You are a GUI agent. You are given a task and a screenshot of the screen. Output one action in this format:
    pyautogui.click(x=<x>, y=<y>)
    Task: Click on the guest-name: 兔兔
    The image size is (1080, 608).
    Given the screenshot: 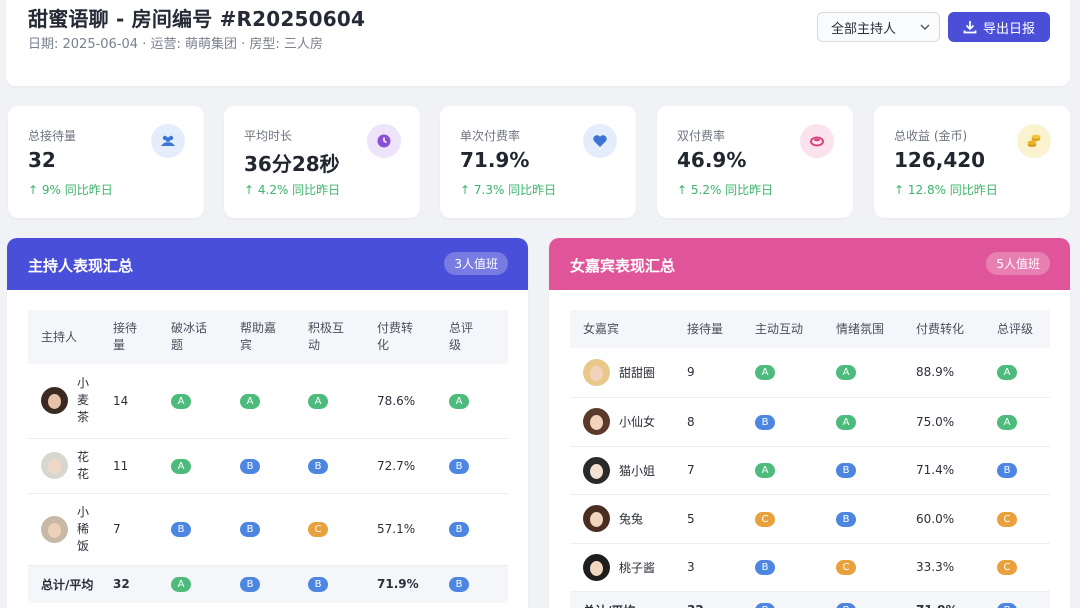 What is the action you would take?
    pyautogui.click(x=631, y=519)
    